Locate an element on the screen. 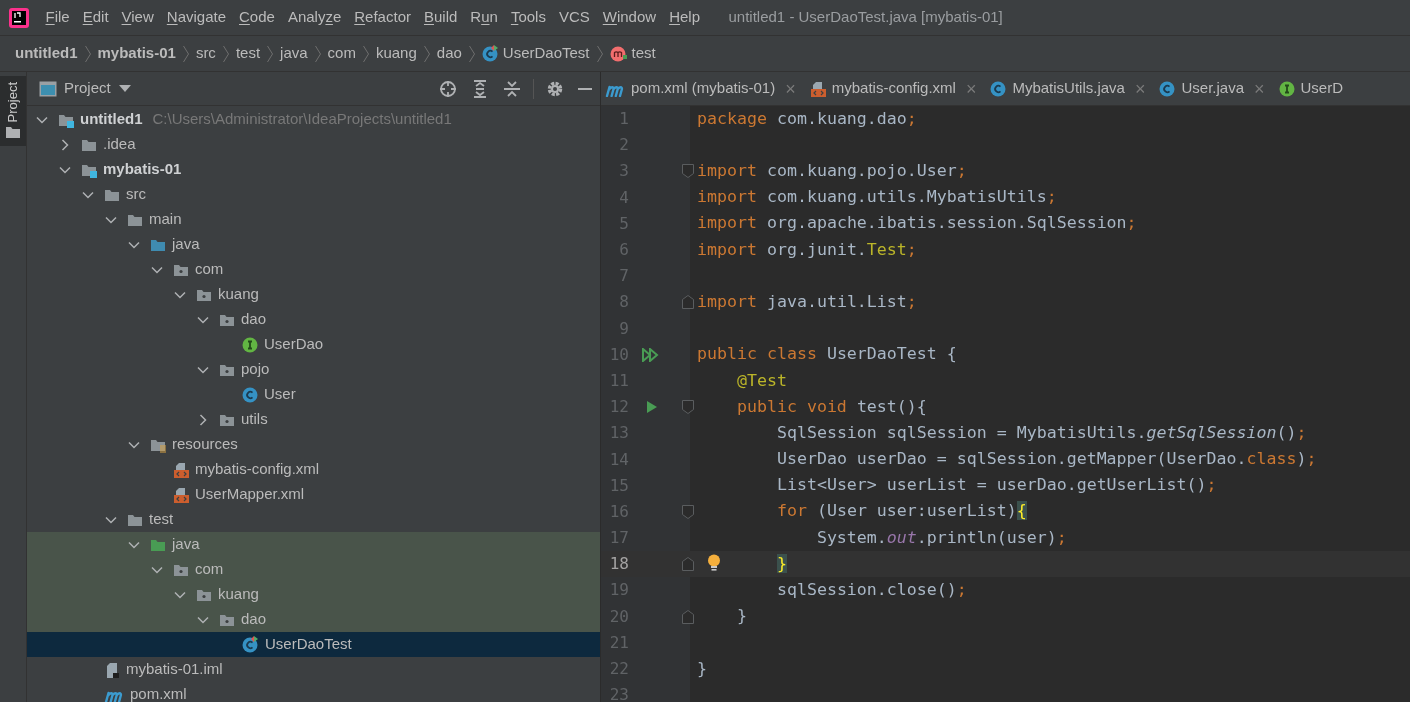  editor-tab: mybatis-config.xml × is located at coordinates (896, 88).